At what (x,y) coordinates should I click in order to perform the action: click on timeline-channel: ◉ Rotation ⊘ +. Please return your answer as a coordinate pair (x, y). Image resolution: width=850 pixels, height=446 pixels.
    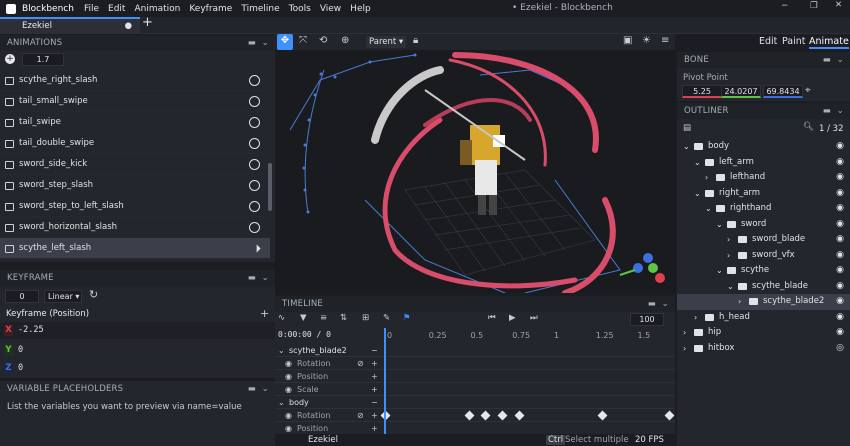
    Looking at the image, I should click on (475, 415).